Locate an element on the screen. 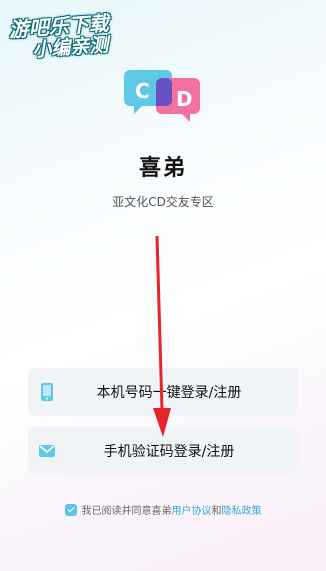 This screenshot has width=326, height=571. sms-login-button: 手机验证码登录/注册 is located at coordinates (163, 451).